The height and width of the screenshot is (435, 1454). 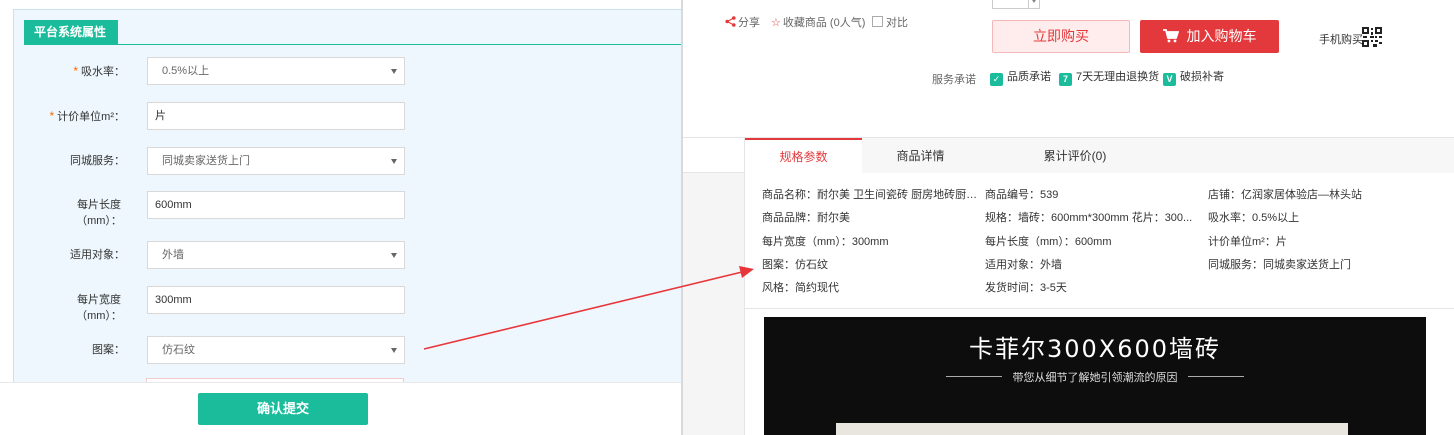 I want to click on seven-day-icon: 7, so click(x=1065, y=79).